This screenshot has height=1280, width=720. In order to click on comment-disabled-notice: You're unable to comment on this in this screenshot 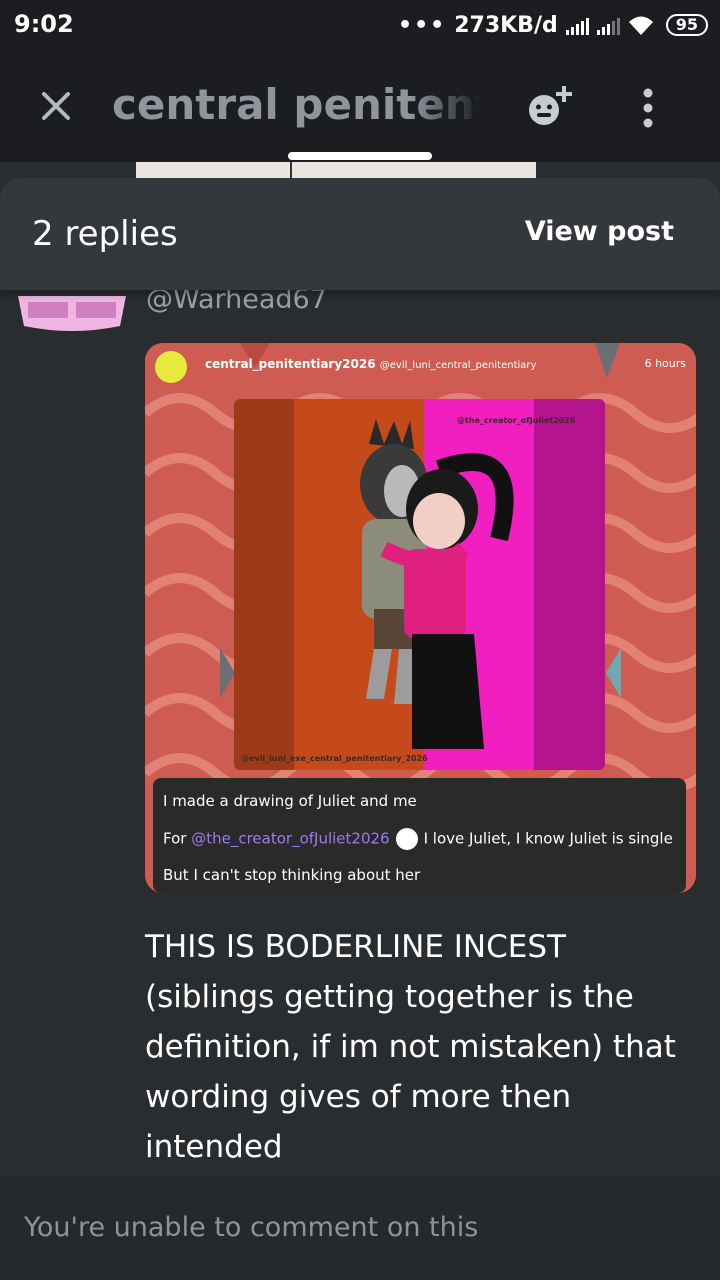, I will do `click(251, 1227)`.